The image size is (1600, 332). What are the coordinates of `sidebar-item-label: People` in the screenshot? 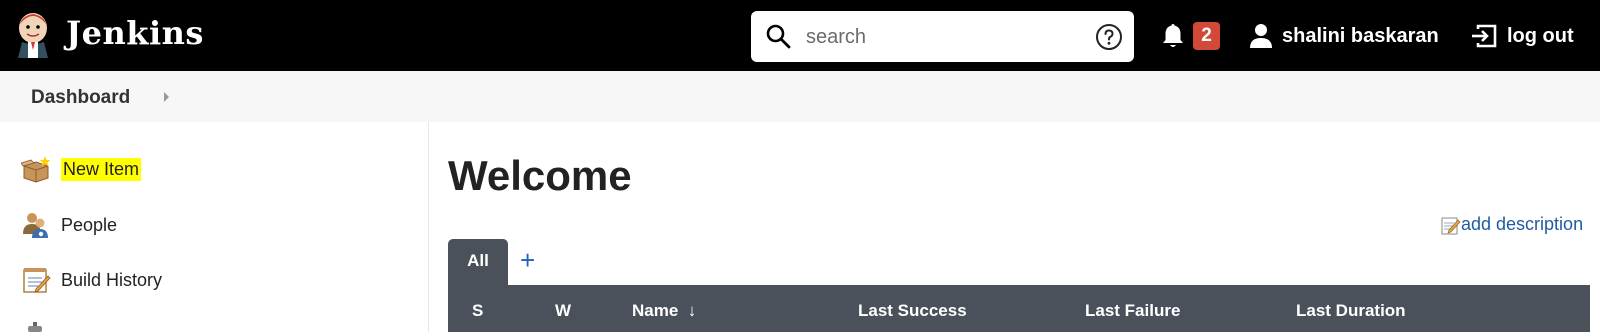 It's located at (89, 224).